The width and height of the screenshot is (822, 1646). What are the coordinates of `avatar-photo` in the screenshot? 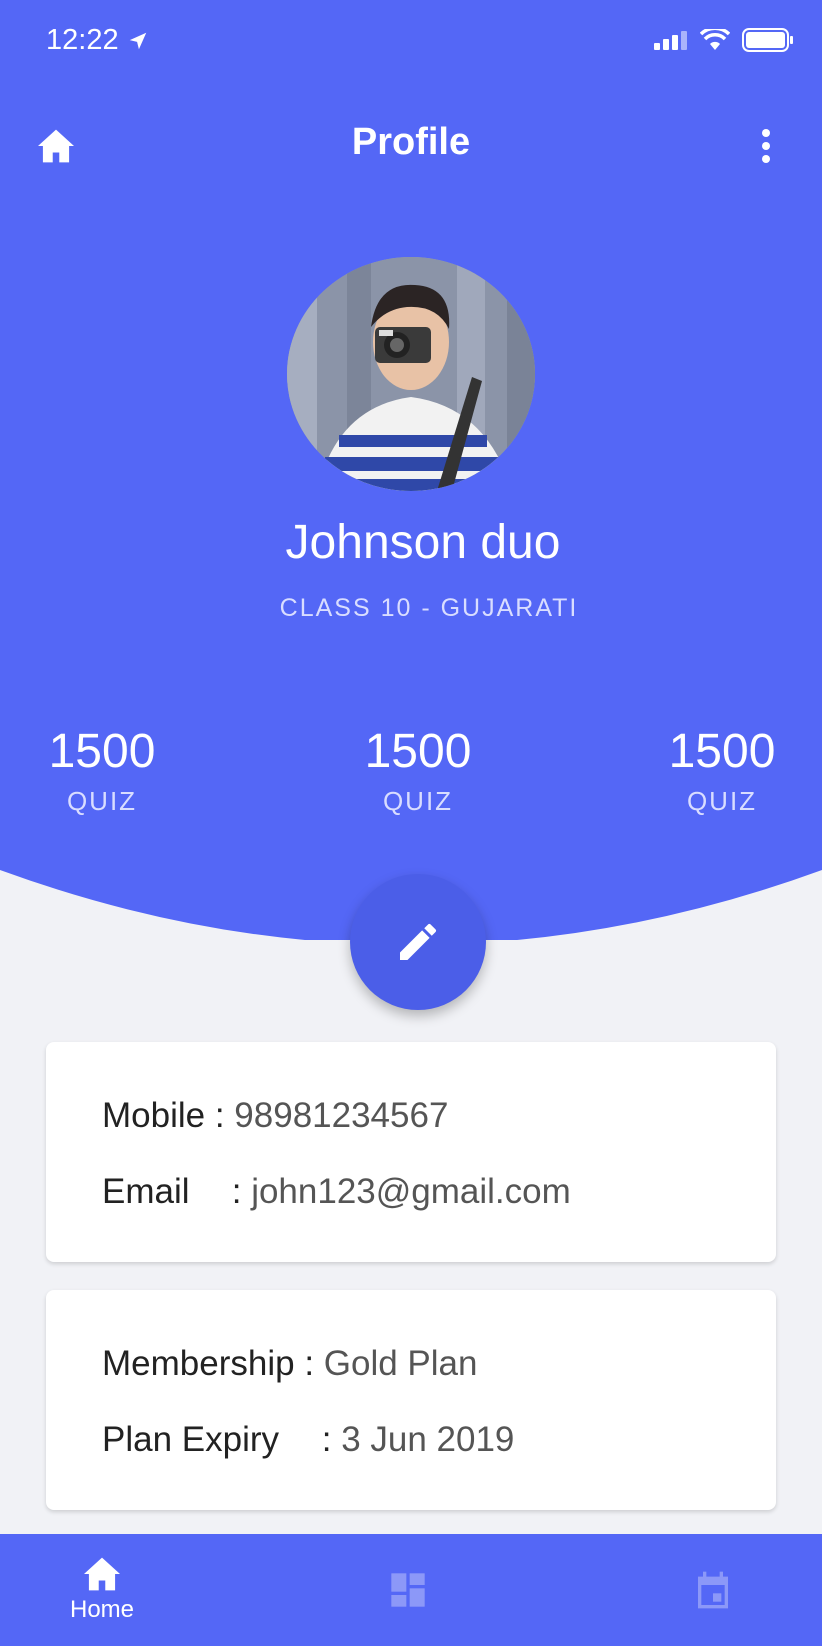 It's located at (411, 374).